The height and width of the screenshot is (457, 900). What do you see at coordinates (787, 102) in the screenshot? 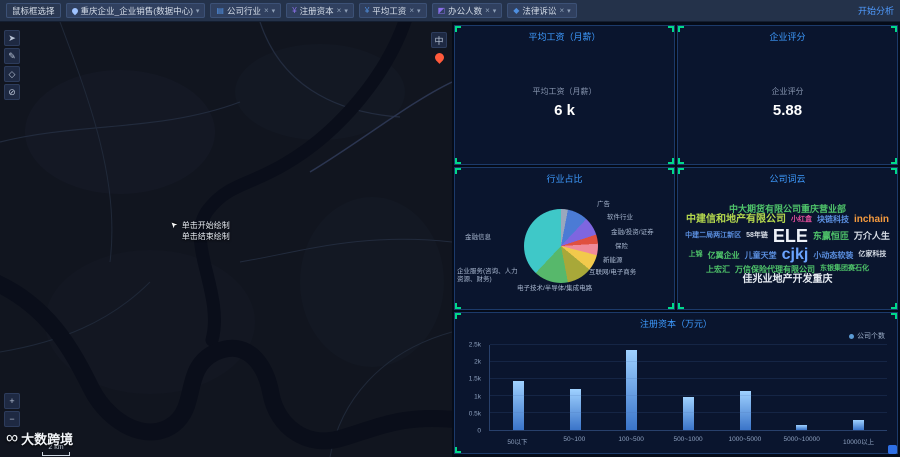
I see `metric: 企业评分 5.88` at bounding box center [787, 102].